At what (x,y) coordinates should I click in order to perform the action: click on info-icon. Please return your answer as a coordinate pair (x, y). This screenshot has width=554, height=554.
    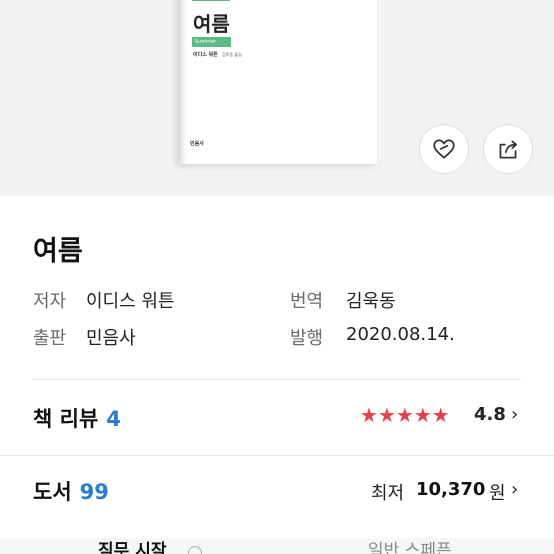
    Looking at the image, I should click on (195, 550).